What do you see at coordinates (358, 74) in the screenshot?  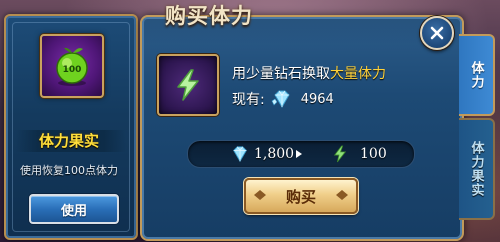 I see `description-highlight: 大量体力` at bounding box center [358, 74].